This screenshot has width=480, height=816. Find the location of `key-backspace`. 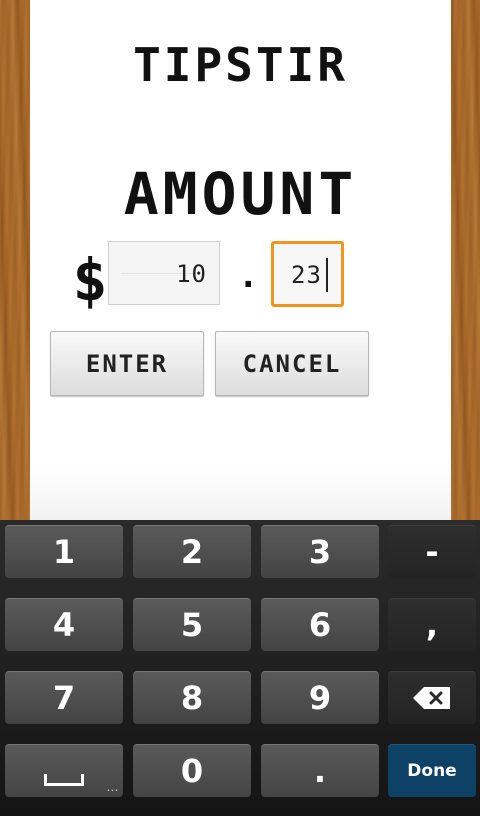

key-backspace is located at coordinates (432, 697).